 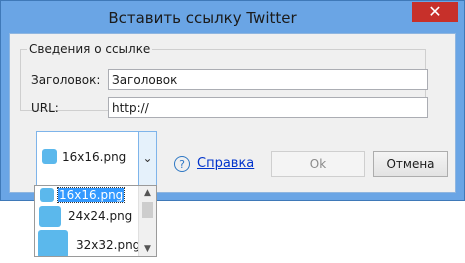 I want to click on chevron-down-icon: ⌄, so click(x=147, y=158).